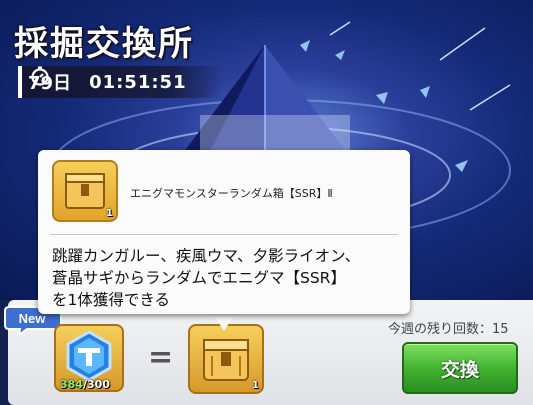 The image size is (533, 405). Describe the element at coordinates (231, 193) in the screenshot. I see `tooltip-item-name: エニグマモンスターランダム箱【SSR】Ⅱ` at that location.